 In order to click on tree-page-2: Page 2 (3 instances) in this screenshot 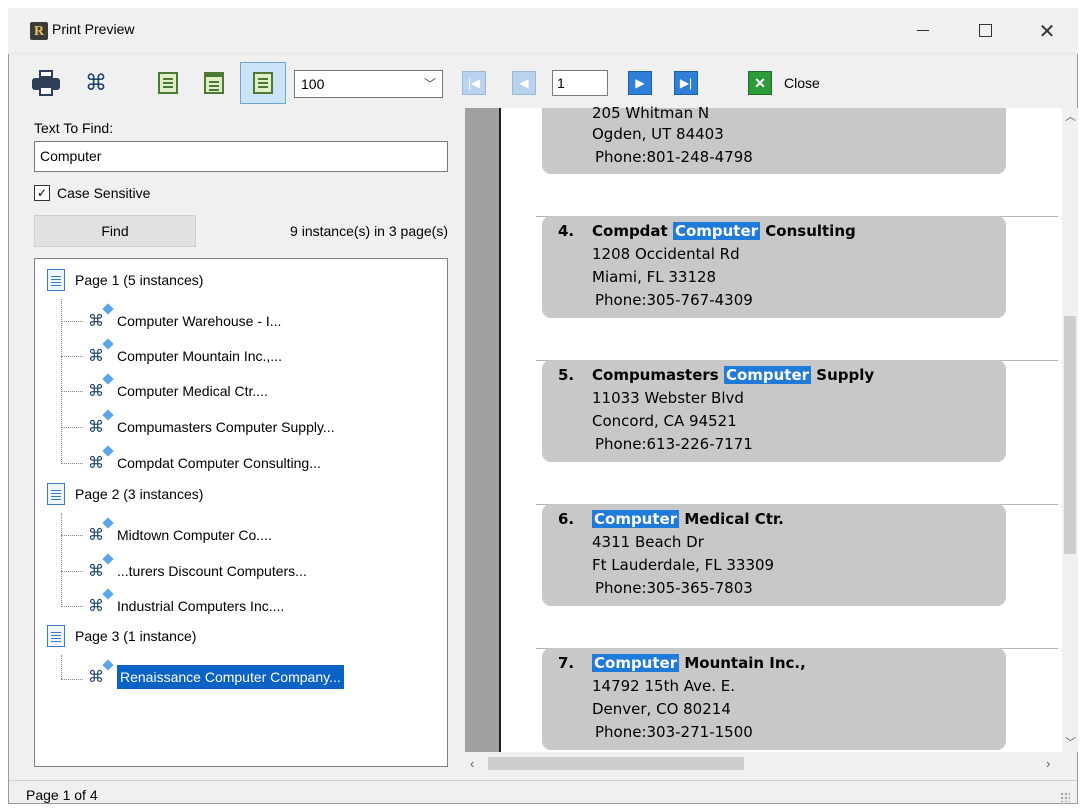, I will do `click(125, 494)`.